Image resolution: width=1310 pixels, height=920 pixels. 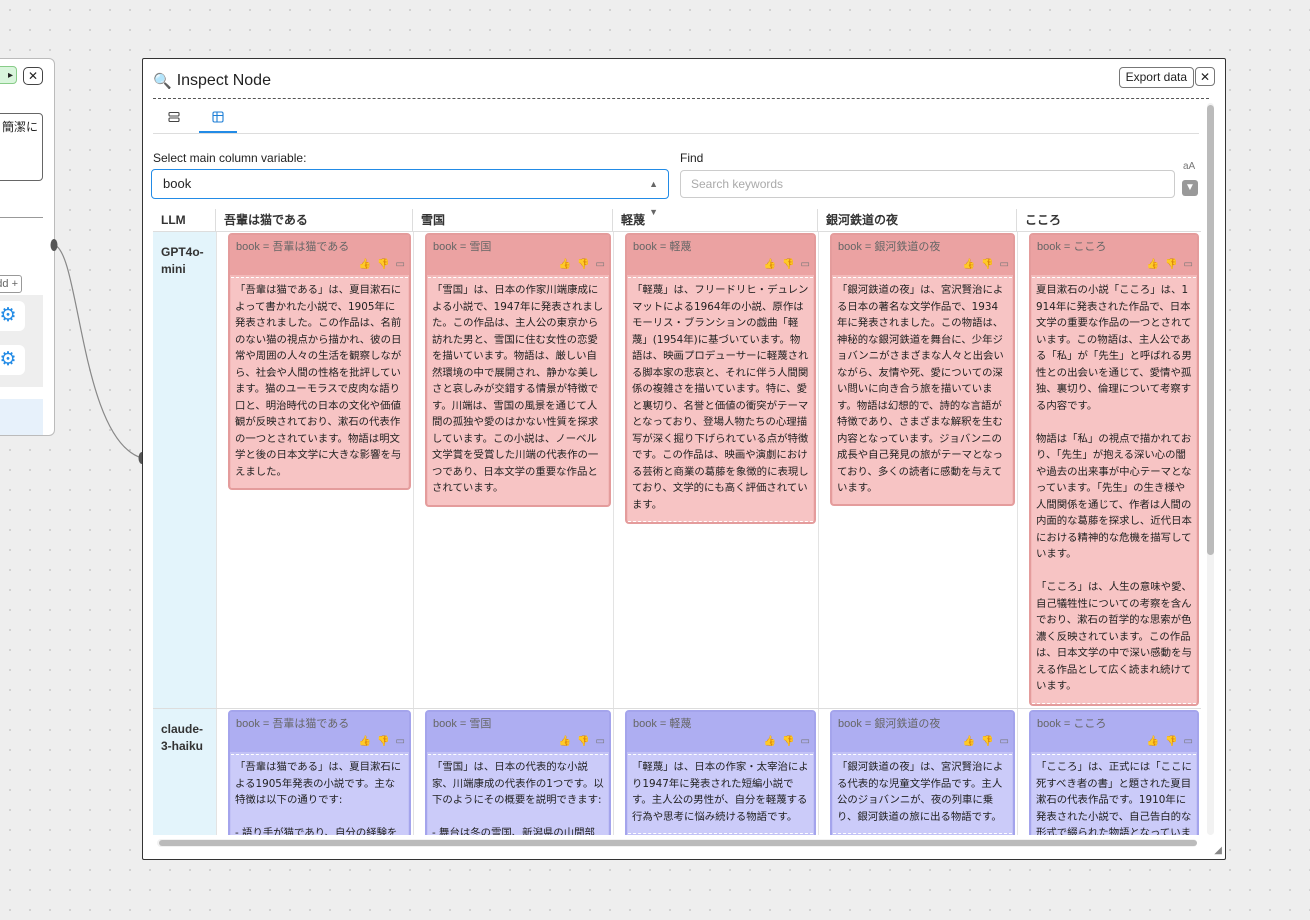 What do you see at coordinates (917, 220) in the screenshot?
I see `column-header: 銀河鉄道の夜` at bounding box center [917, 220].